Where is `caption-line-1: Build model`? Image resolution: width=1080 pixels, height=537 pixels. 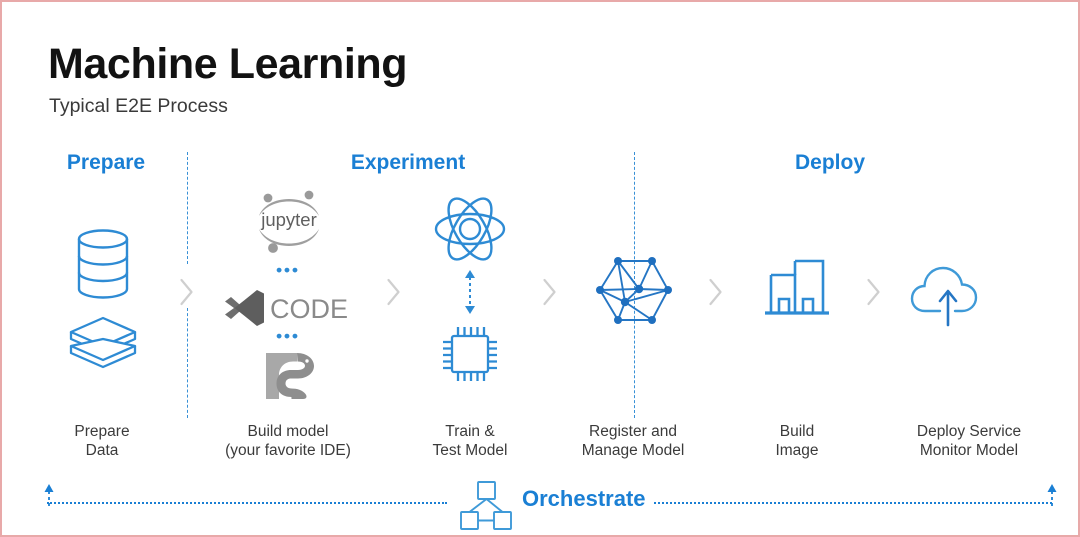 caption-line-1: Build model is located at coordinates (288, 431).